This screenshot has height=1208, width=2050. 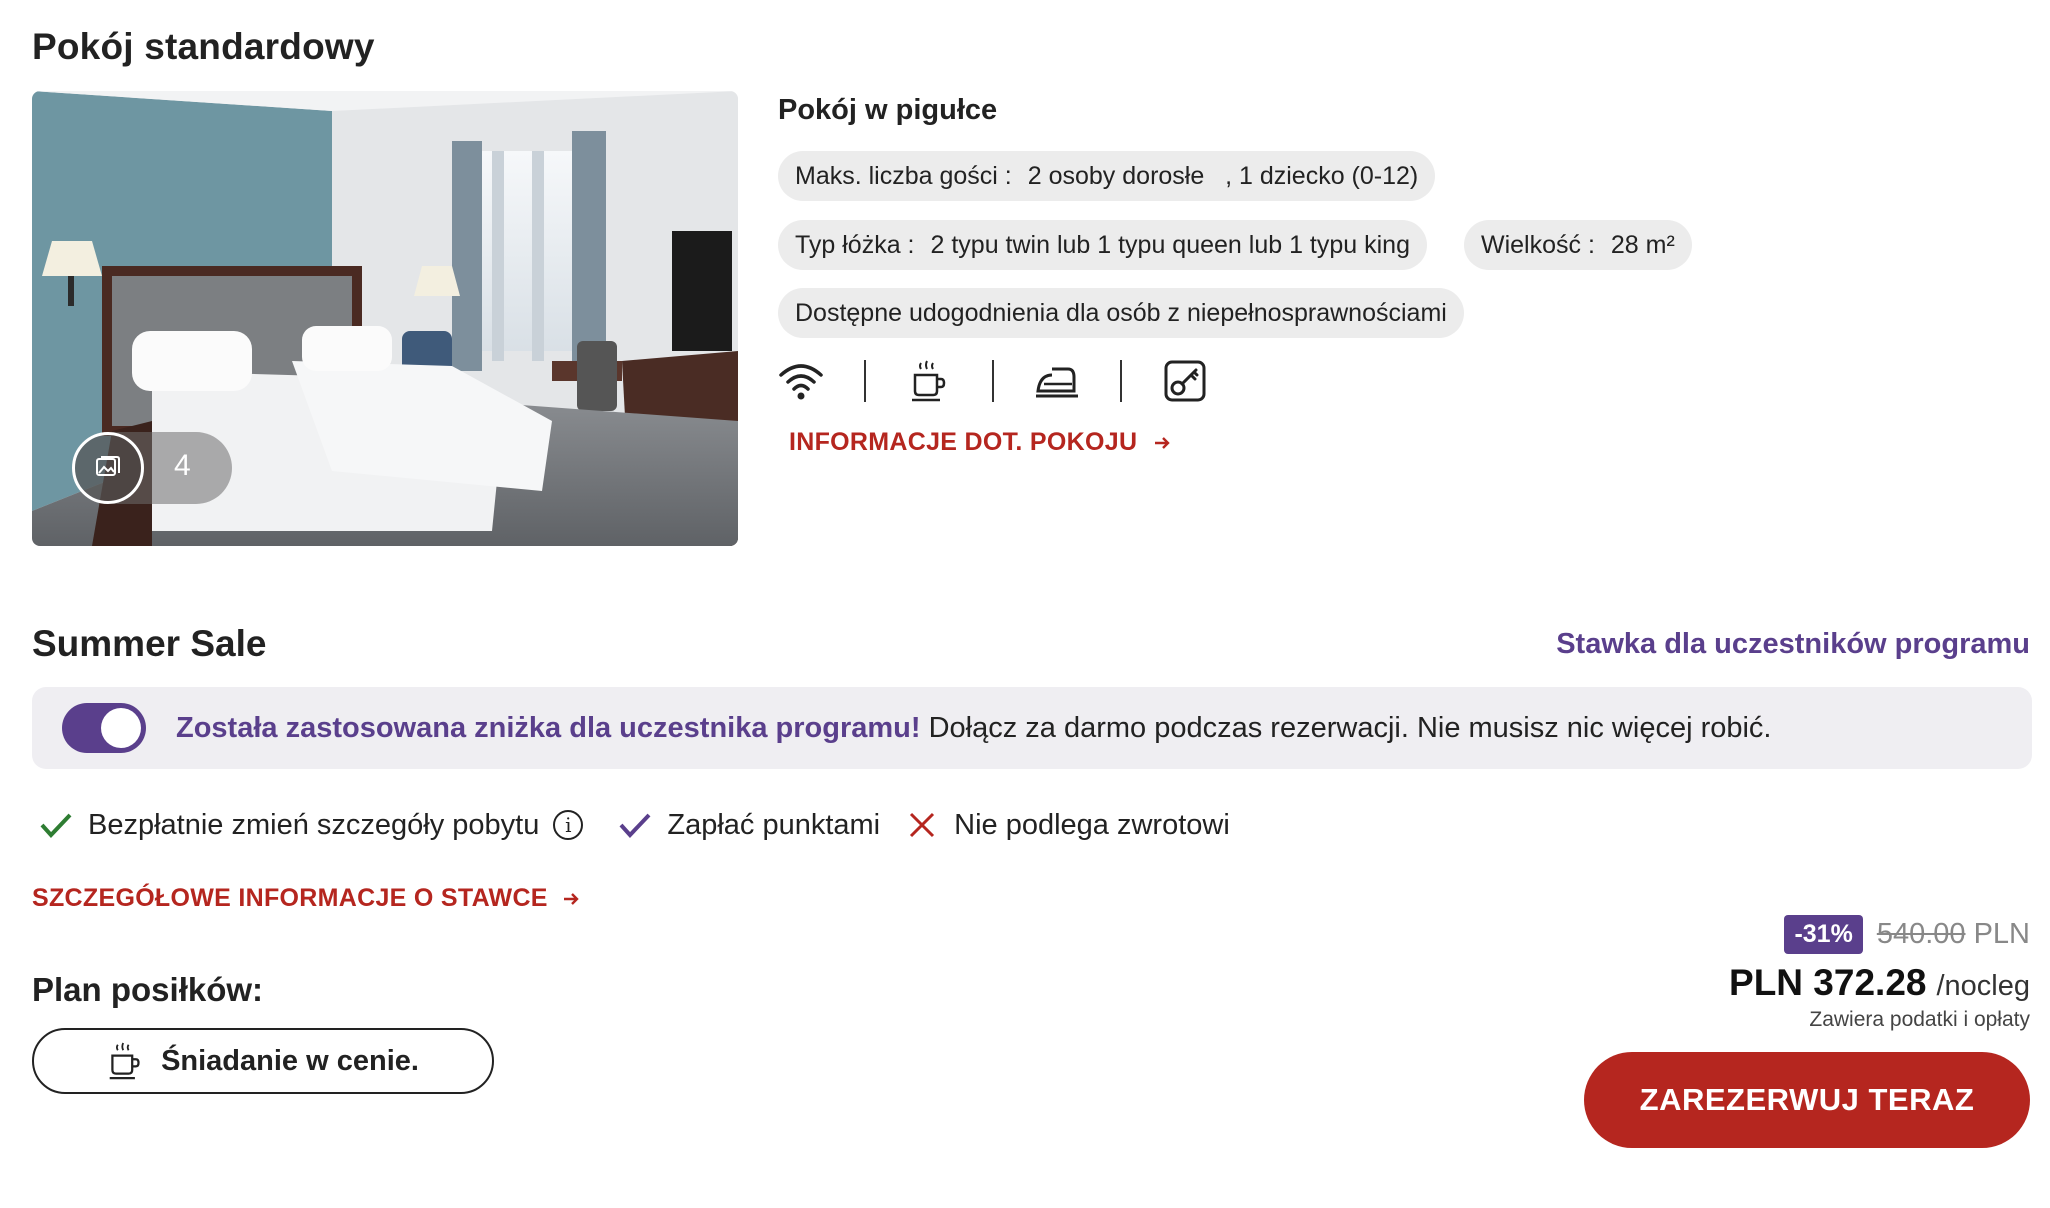 What do you see at coordinates (121, 728) in the screenshot?
I see `toggle-knob` at bounding box center [121, 728].